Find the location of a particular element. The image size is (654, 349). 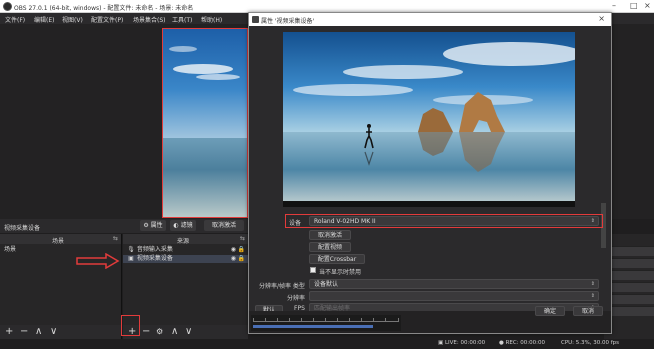

deactivate-button: 取消激活 is located at coordinates (224, 225).